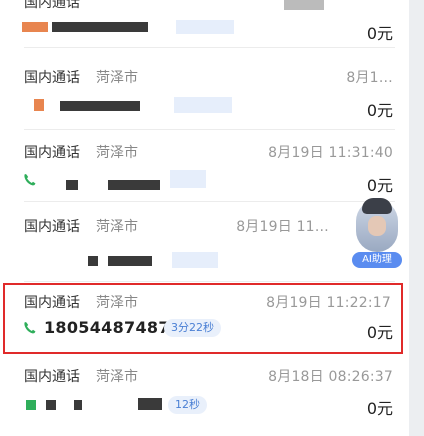 The image size is (424, 436). I want to click on call-duration-badge: 12秒, so click(187, 405).